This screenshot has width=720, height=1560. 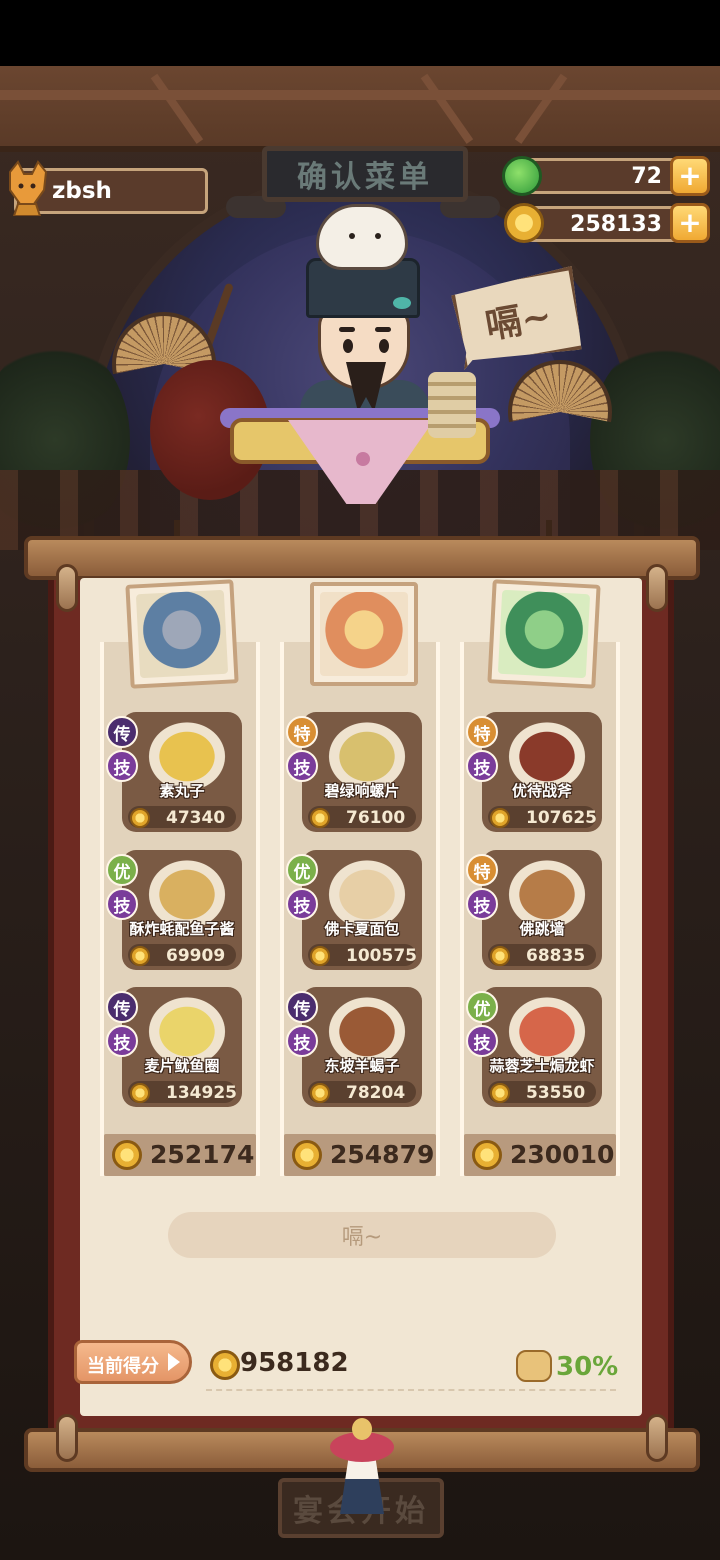 I want to click on speech-text: 嗝~, so click(x=518, y=321).